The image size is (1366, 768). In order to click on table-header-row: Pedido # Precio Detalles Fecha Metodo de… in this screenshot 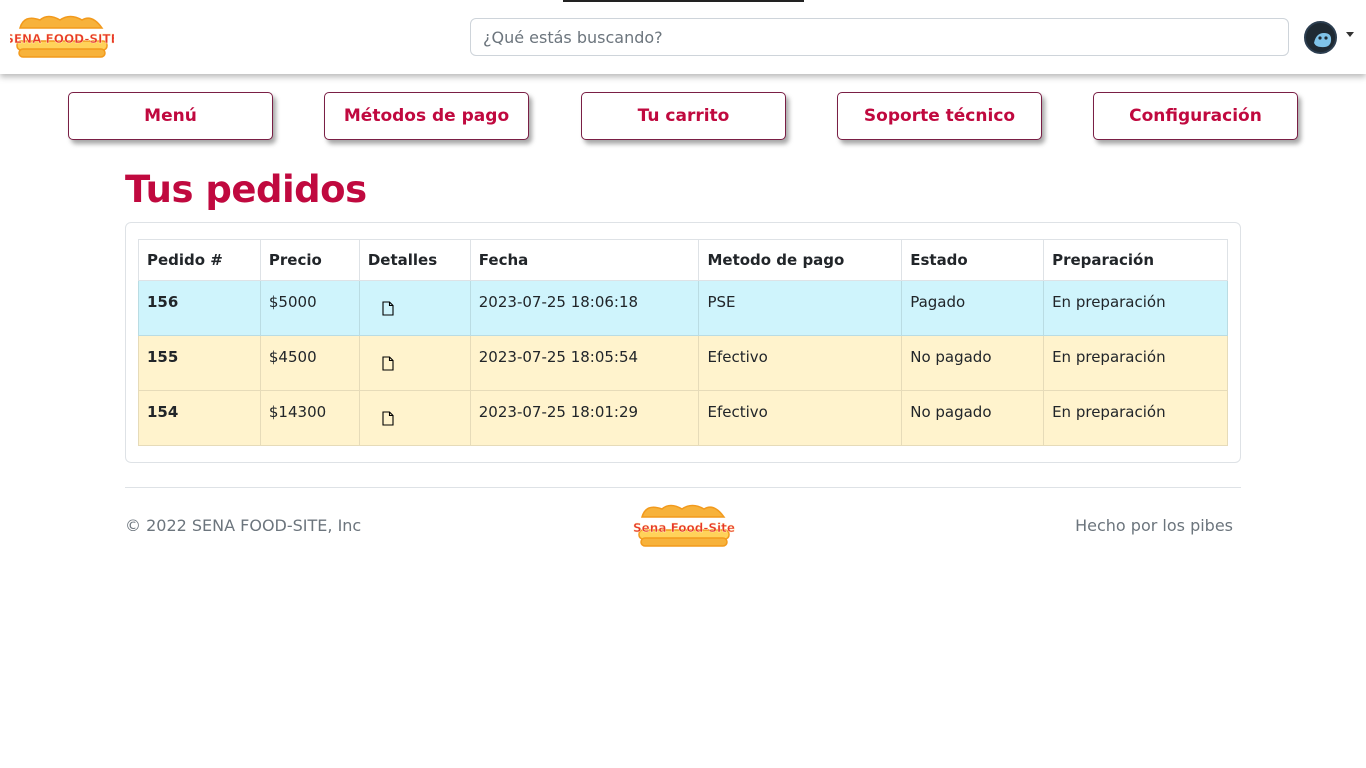, I will do `click(683, 260)`.